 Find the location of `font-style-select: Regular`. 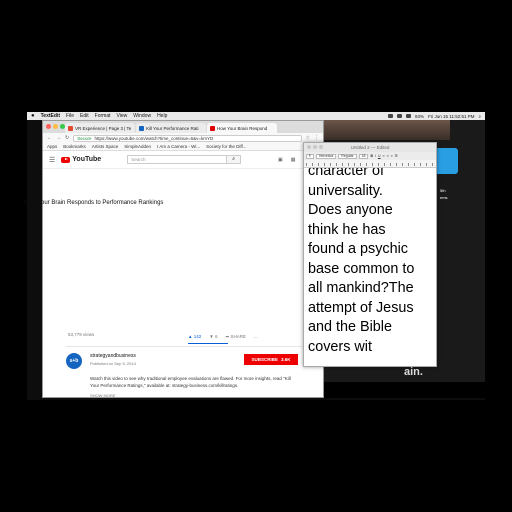

font-style-select: Regular is located at coordinates (347, 156).